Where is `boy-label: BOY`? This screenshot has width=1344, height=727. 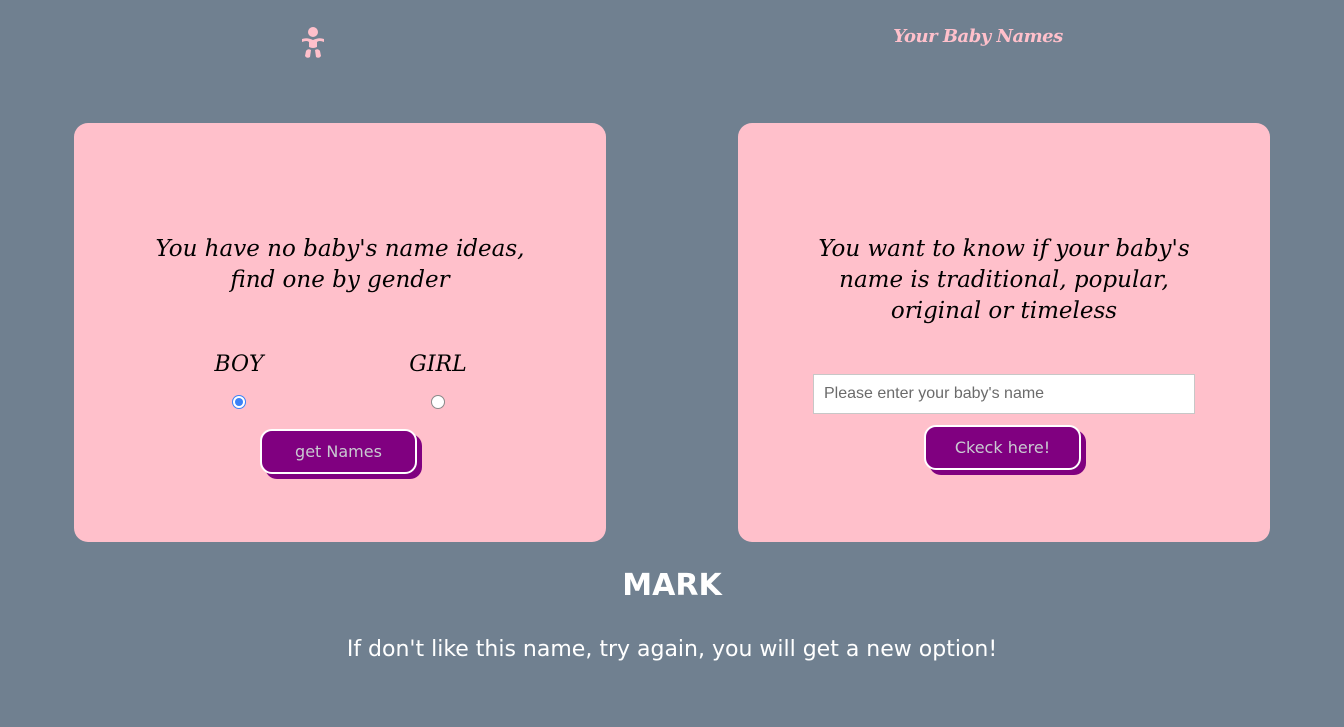 boy-label: BOY is located at coordinates (239, 364).